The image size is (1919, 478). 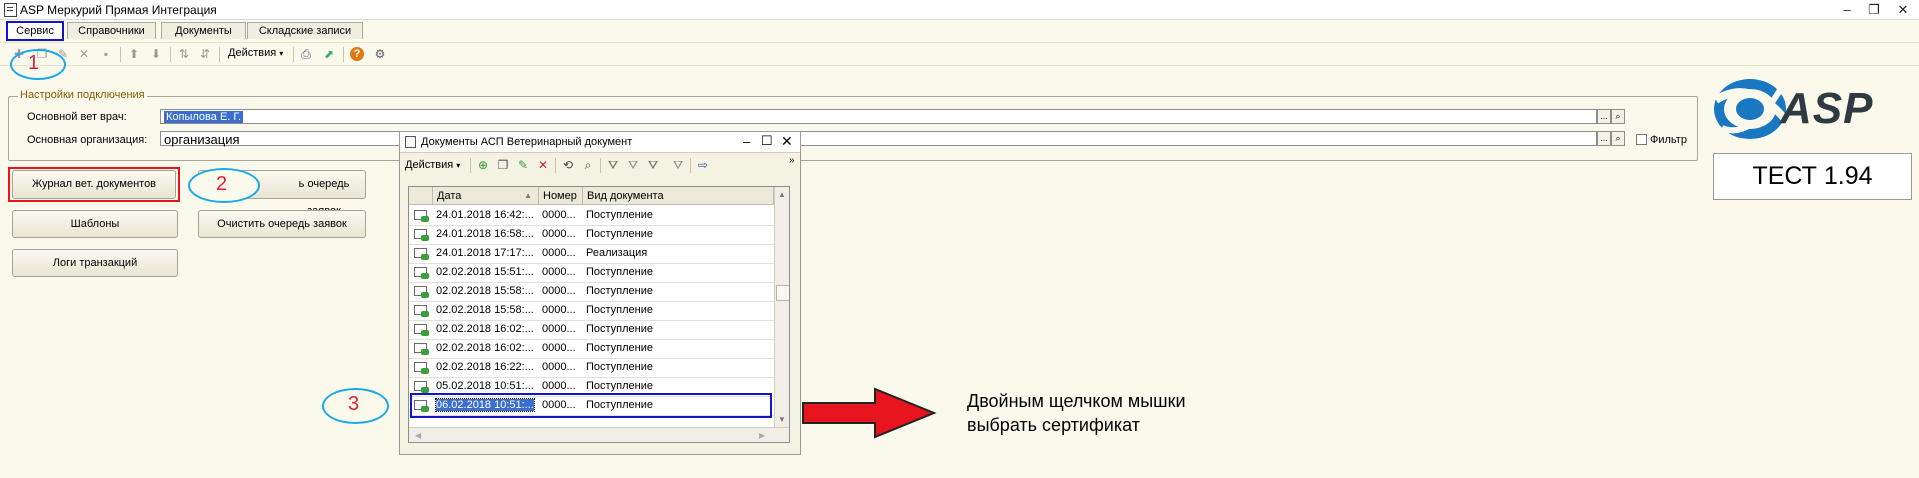 What do you see at coordinates (95, 224) in the screenshot?
I see `templates-button: Шаблоны` at bounding box center [95, 224].